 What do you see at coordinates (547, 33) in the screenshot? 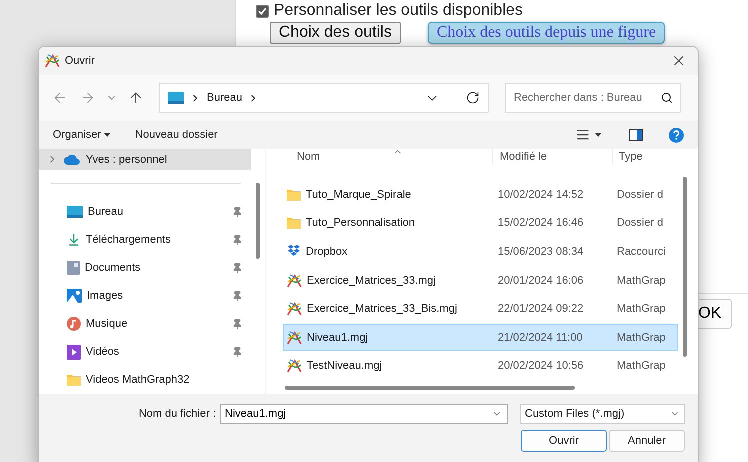
I see `figure-tools-button: Choix des outils depuis une figure` at bounding box center [547, 33].